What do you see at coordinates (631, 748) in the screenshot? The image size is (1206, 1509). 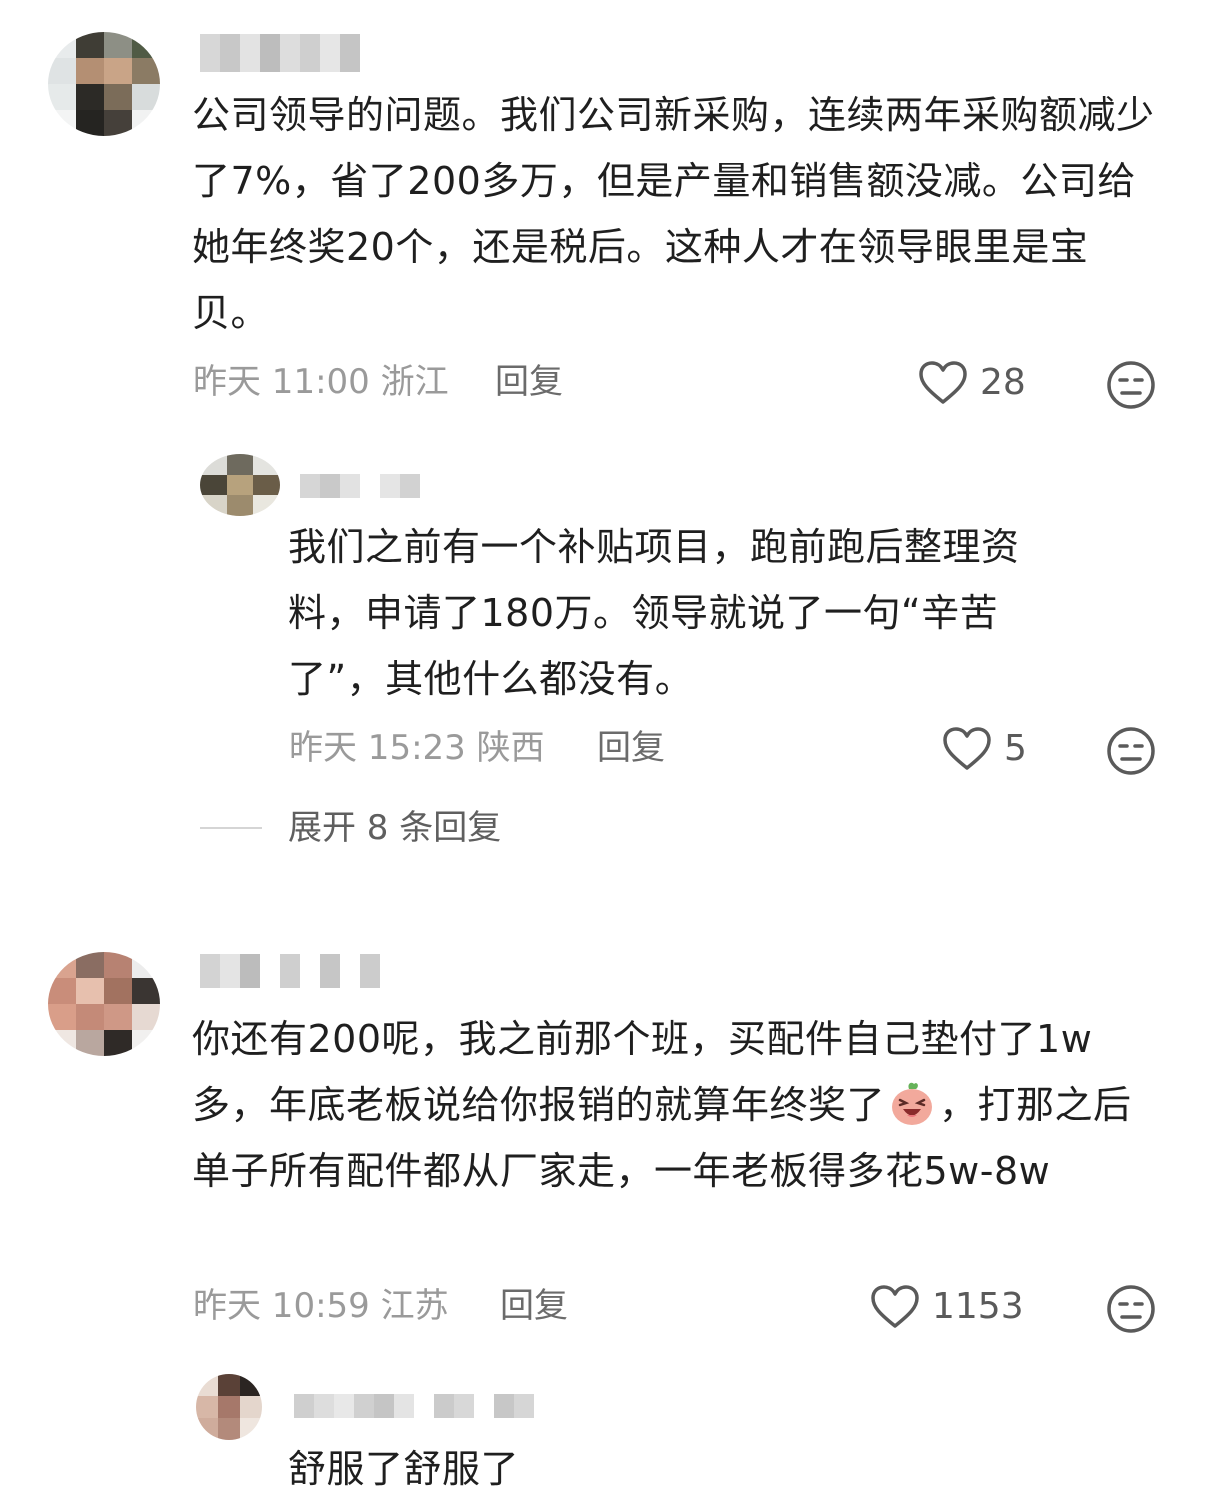 I see `reply-reply-button: 回复` at bounding box center [631, 748].